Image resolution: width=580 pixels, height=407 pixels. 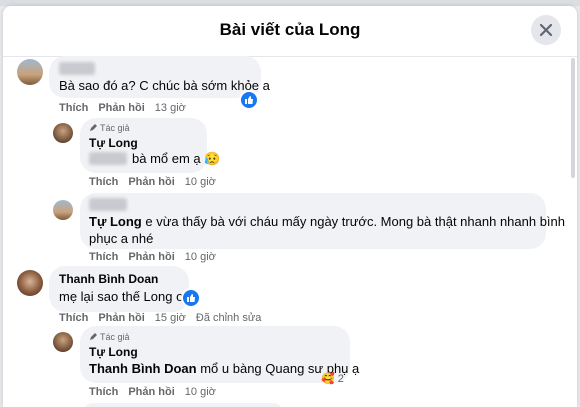 I want to click on comment-text: Thanh Bình Doan mổ u bàng Quang sư phụ ạ, so click(x=224, y=368).